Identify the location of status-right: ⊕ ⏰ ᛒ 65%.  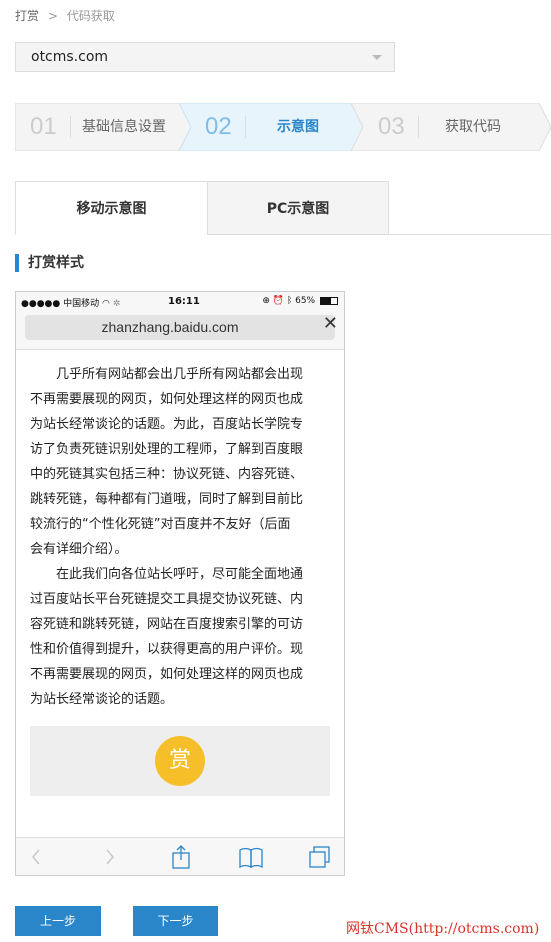
(300, 301).